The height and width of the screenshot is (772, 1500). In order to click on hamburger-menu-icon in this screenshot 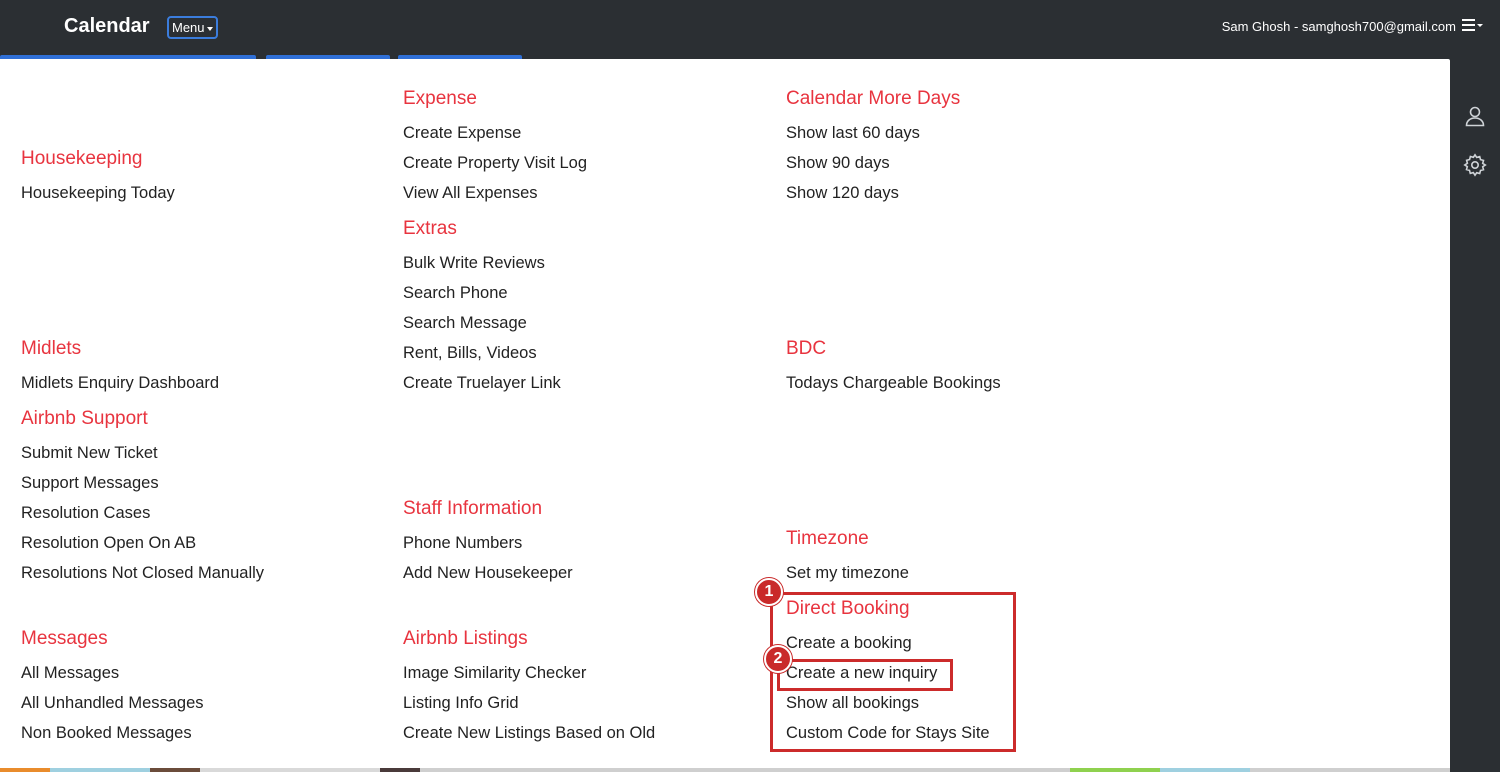, I will do `click(1473, 27)`.